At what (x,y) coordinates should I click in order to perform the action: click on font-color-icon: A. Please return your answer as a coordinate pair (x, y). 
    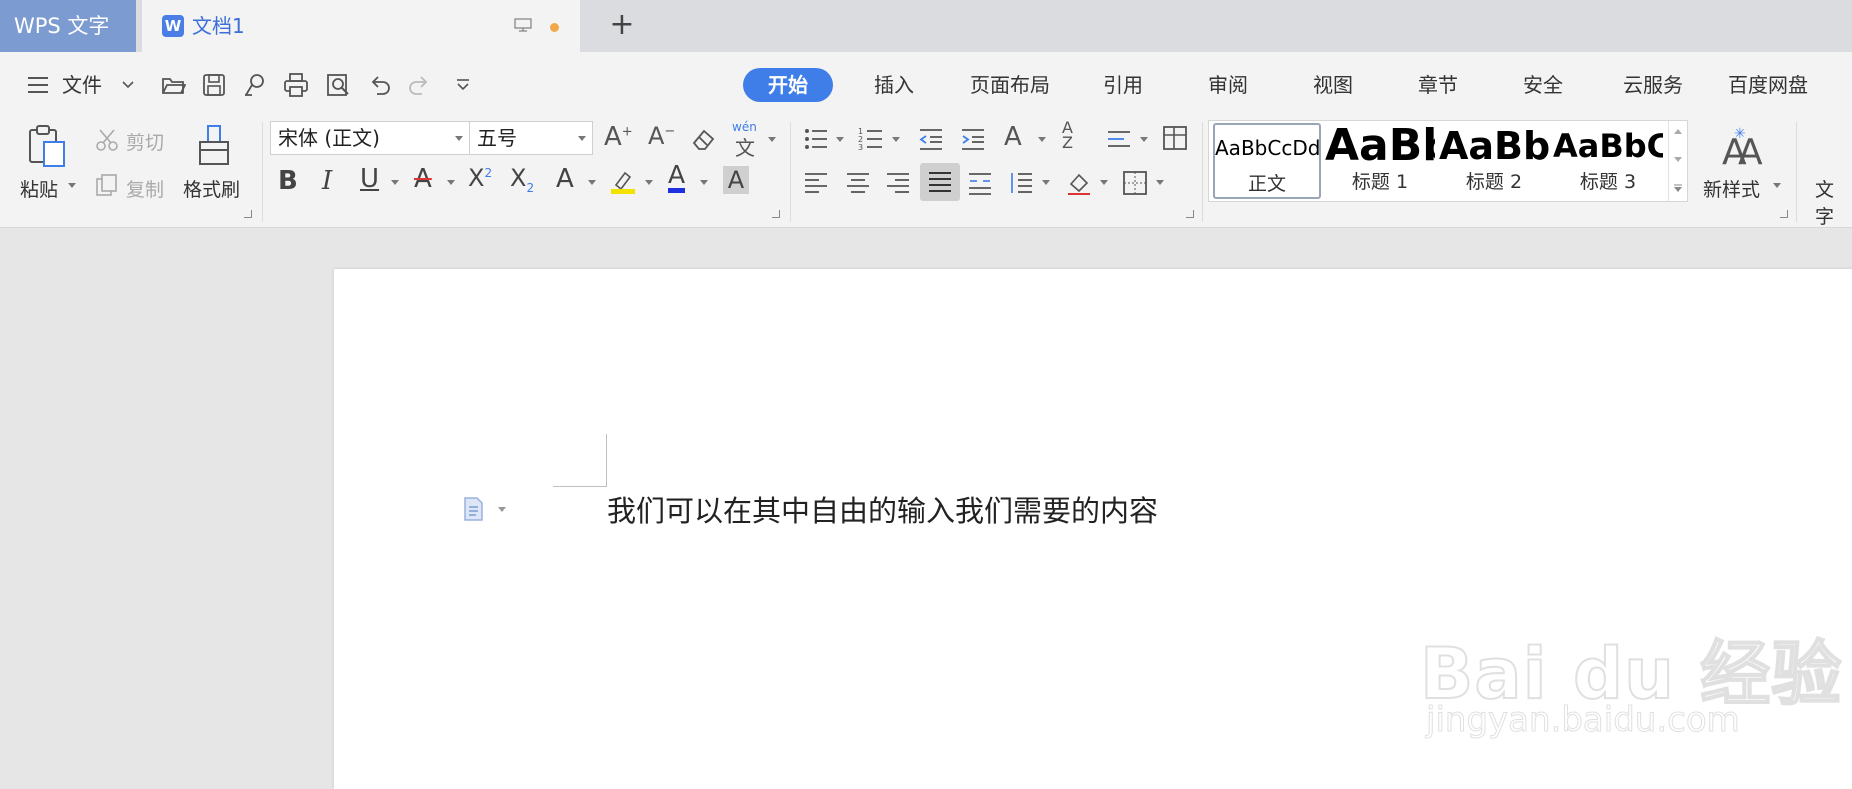
    Looking at the image, I should click on (677, 177).